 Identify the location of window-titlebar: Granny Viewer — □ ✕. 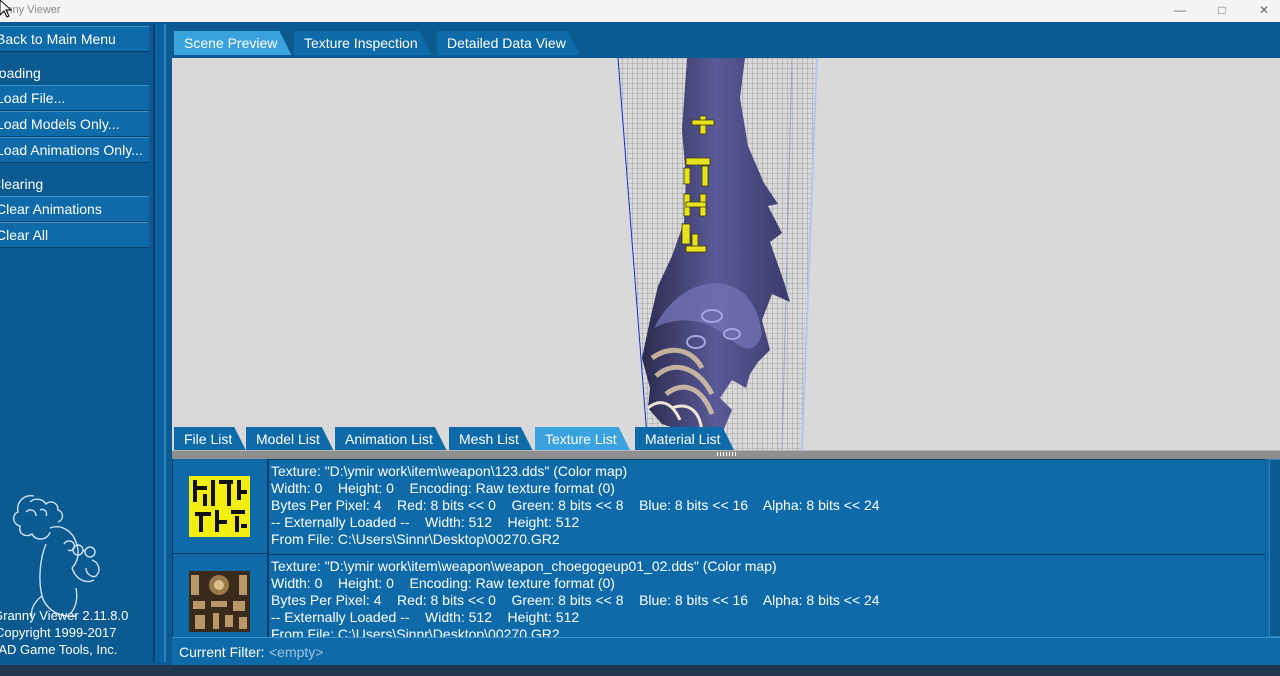
(640, 11).